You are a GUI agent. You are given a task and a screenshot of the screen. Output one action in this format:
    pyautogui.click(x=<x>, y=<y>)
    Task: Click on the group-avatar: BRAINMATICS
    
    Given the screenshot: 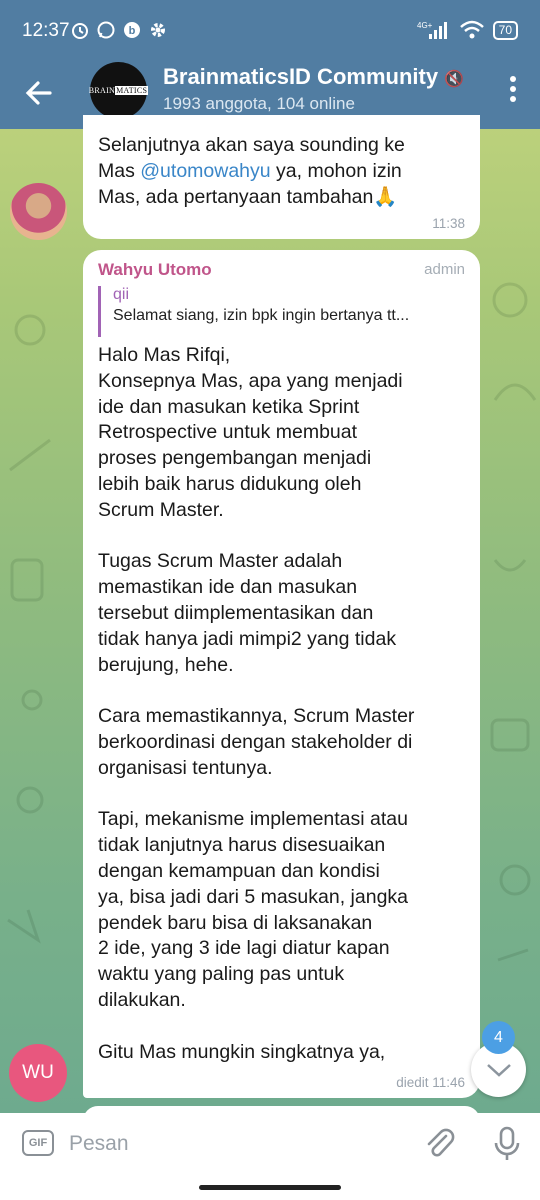 What is the action you would take?
    pyautogui.click(x=118, y=90)
    